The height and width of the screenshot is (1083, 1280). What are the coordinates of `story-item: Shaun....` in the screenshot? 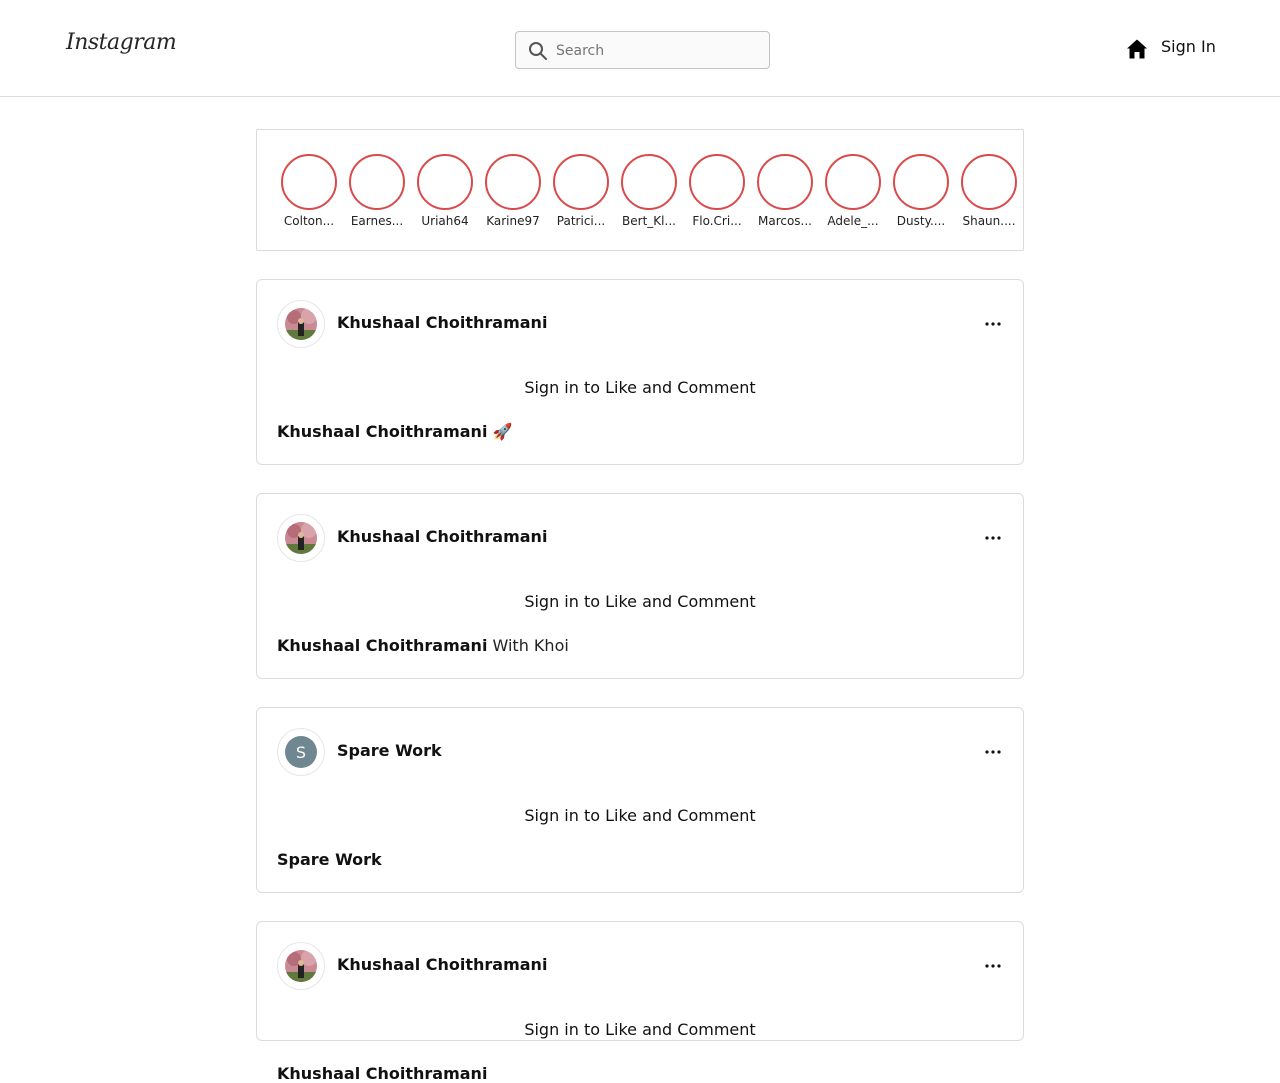 It's located at (989, 191).